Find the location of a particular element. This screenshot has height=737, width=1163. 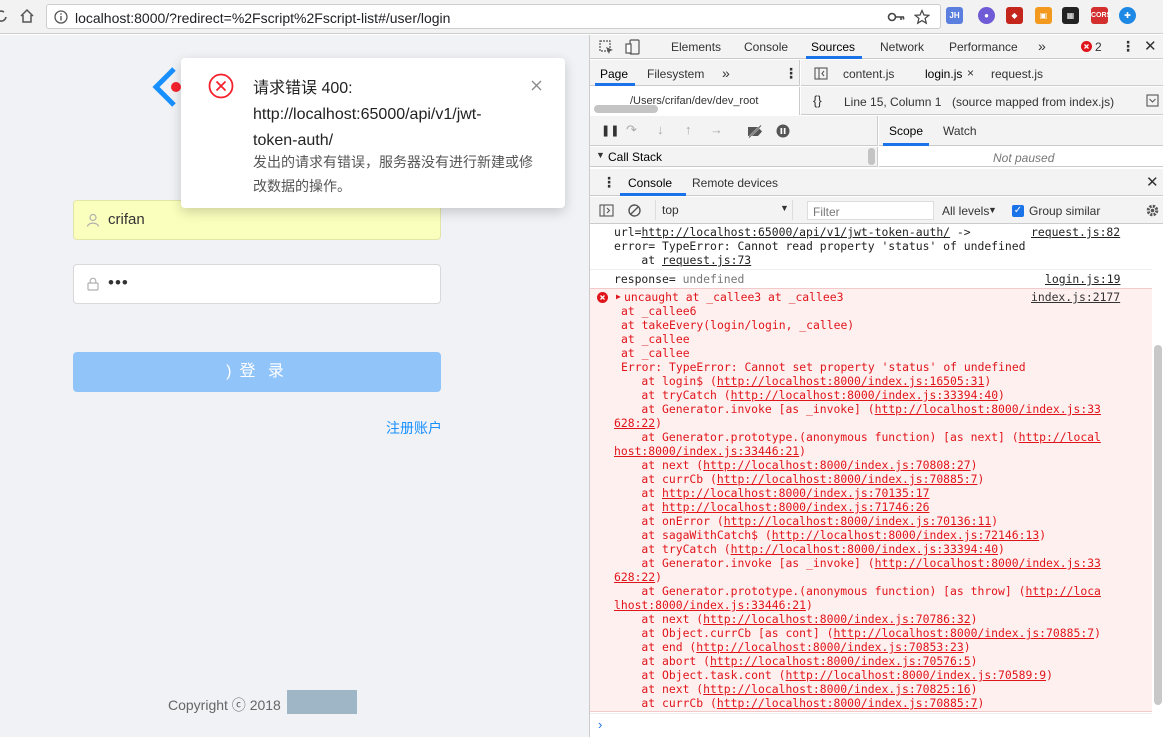

drawer-menu-icon: ⋮ is located at coordinates (609, 182).